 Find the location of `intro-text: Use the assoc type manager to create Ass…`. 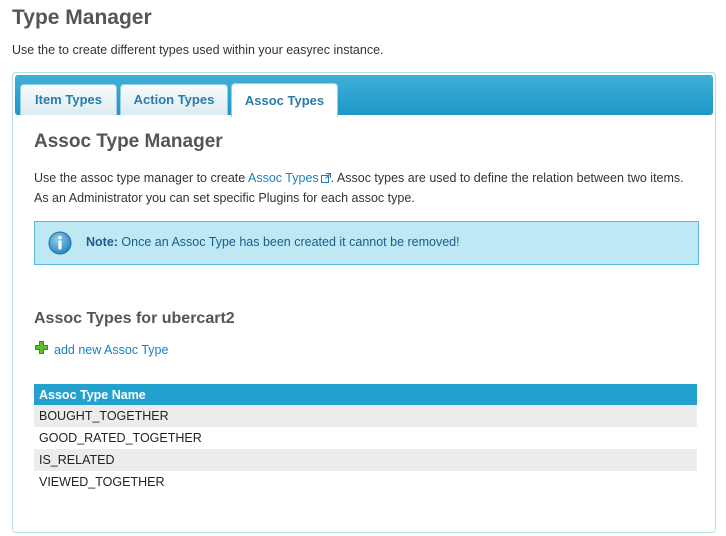

intro-text: Use the assoc type manager to create Ass… is located at coordinates (364, 188).